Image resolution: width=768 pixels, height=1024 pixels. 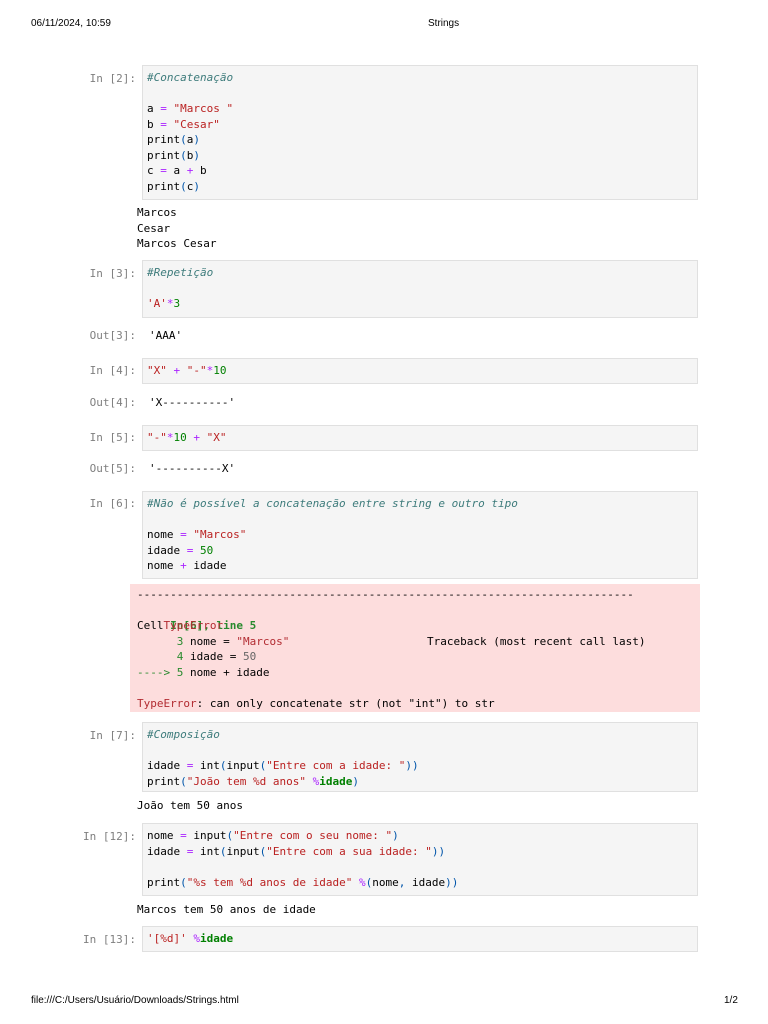 What do you see at coordinates (109, 836) in the screenshot?
I see `input-prompt: In [12]:` at bounding box center [109, 836].